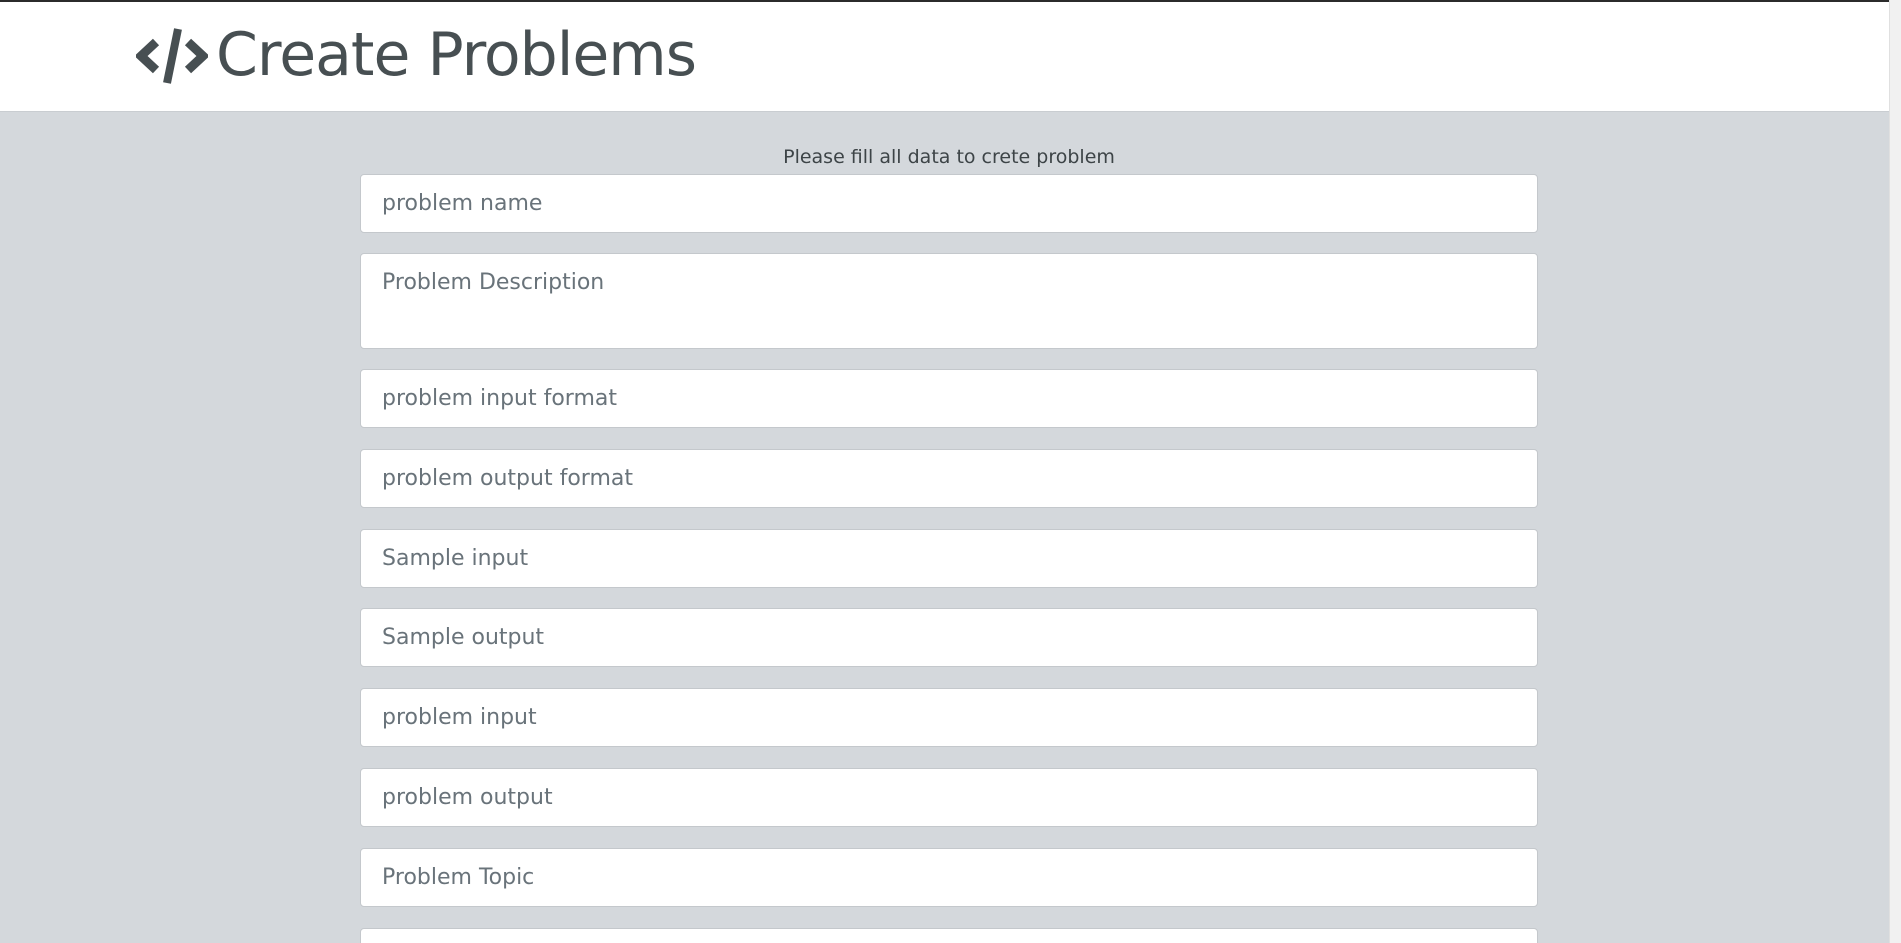 This screenshot has height=943, width=1901. I want to click on problem-topic-input, so click(949, 877).